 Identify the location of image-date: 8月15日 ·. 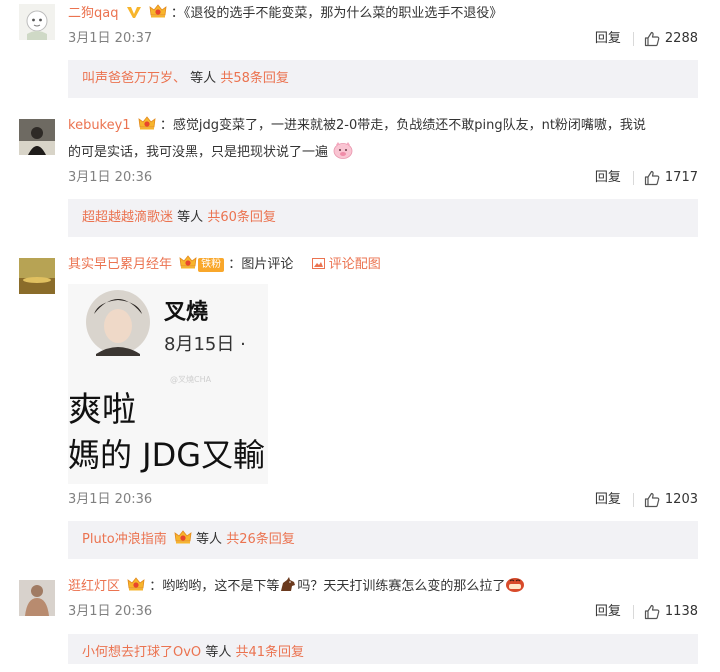
(205, 344).